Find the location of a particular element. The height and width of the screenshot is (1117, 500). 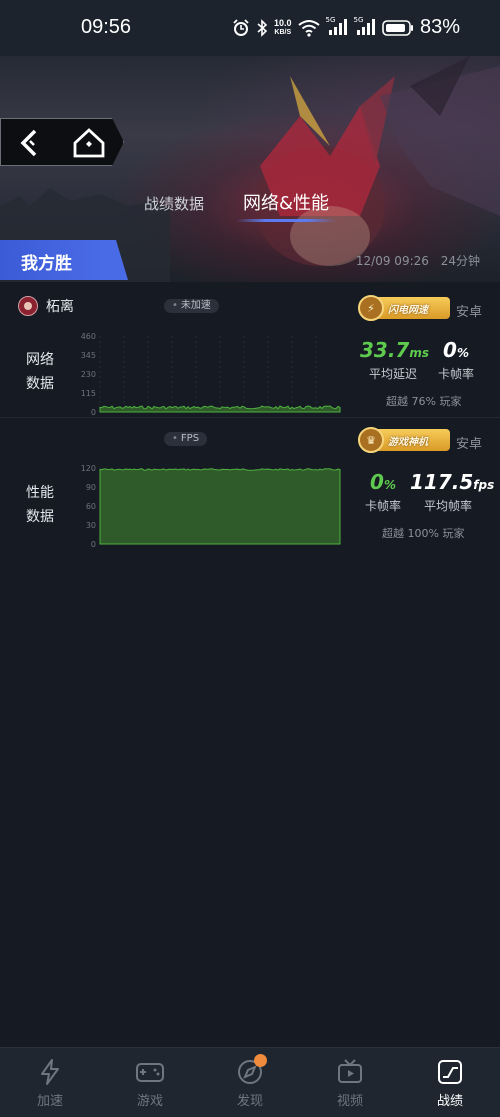

lightning-icon is located at coordinates (50, 1072).